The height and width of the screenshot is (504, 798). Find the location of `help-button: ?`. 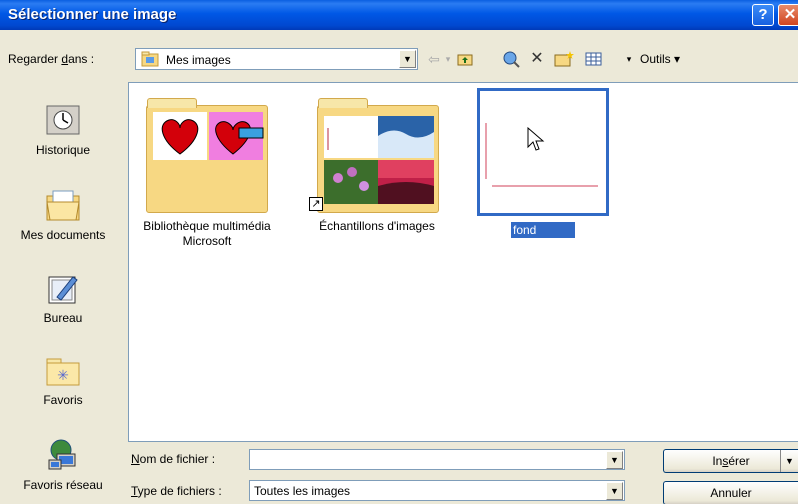

help-button: ? is located at coordinates (763, 15).